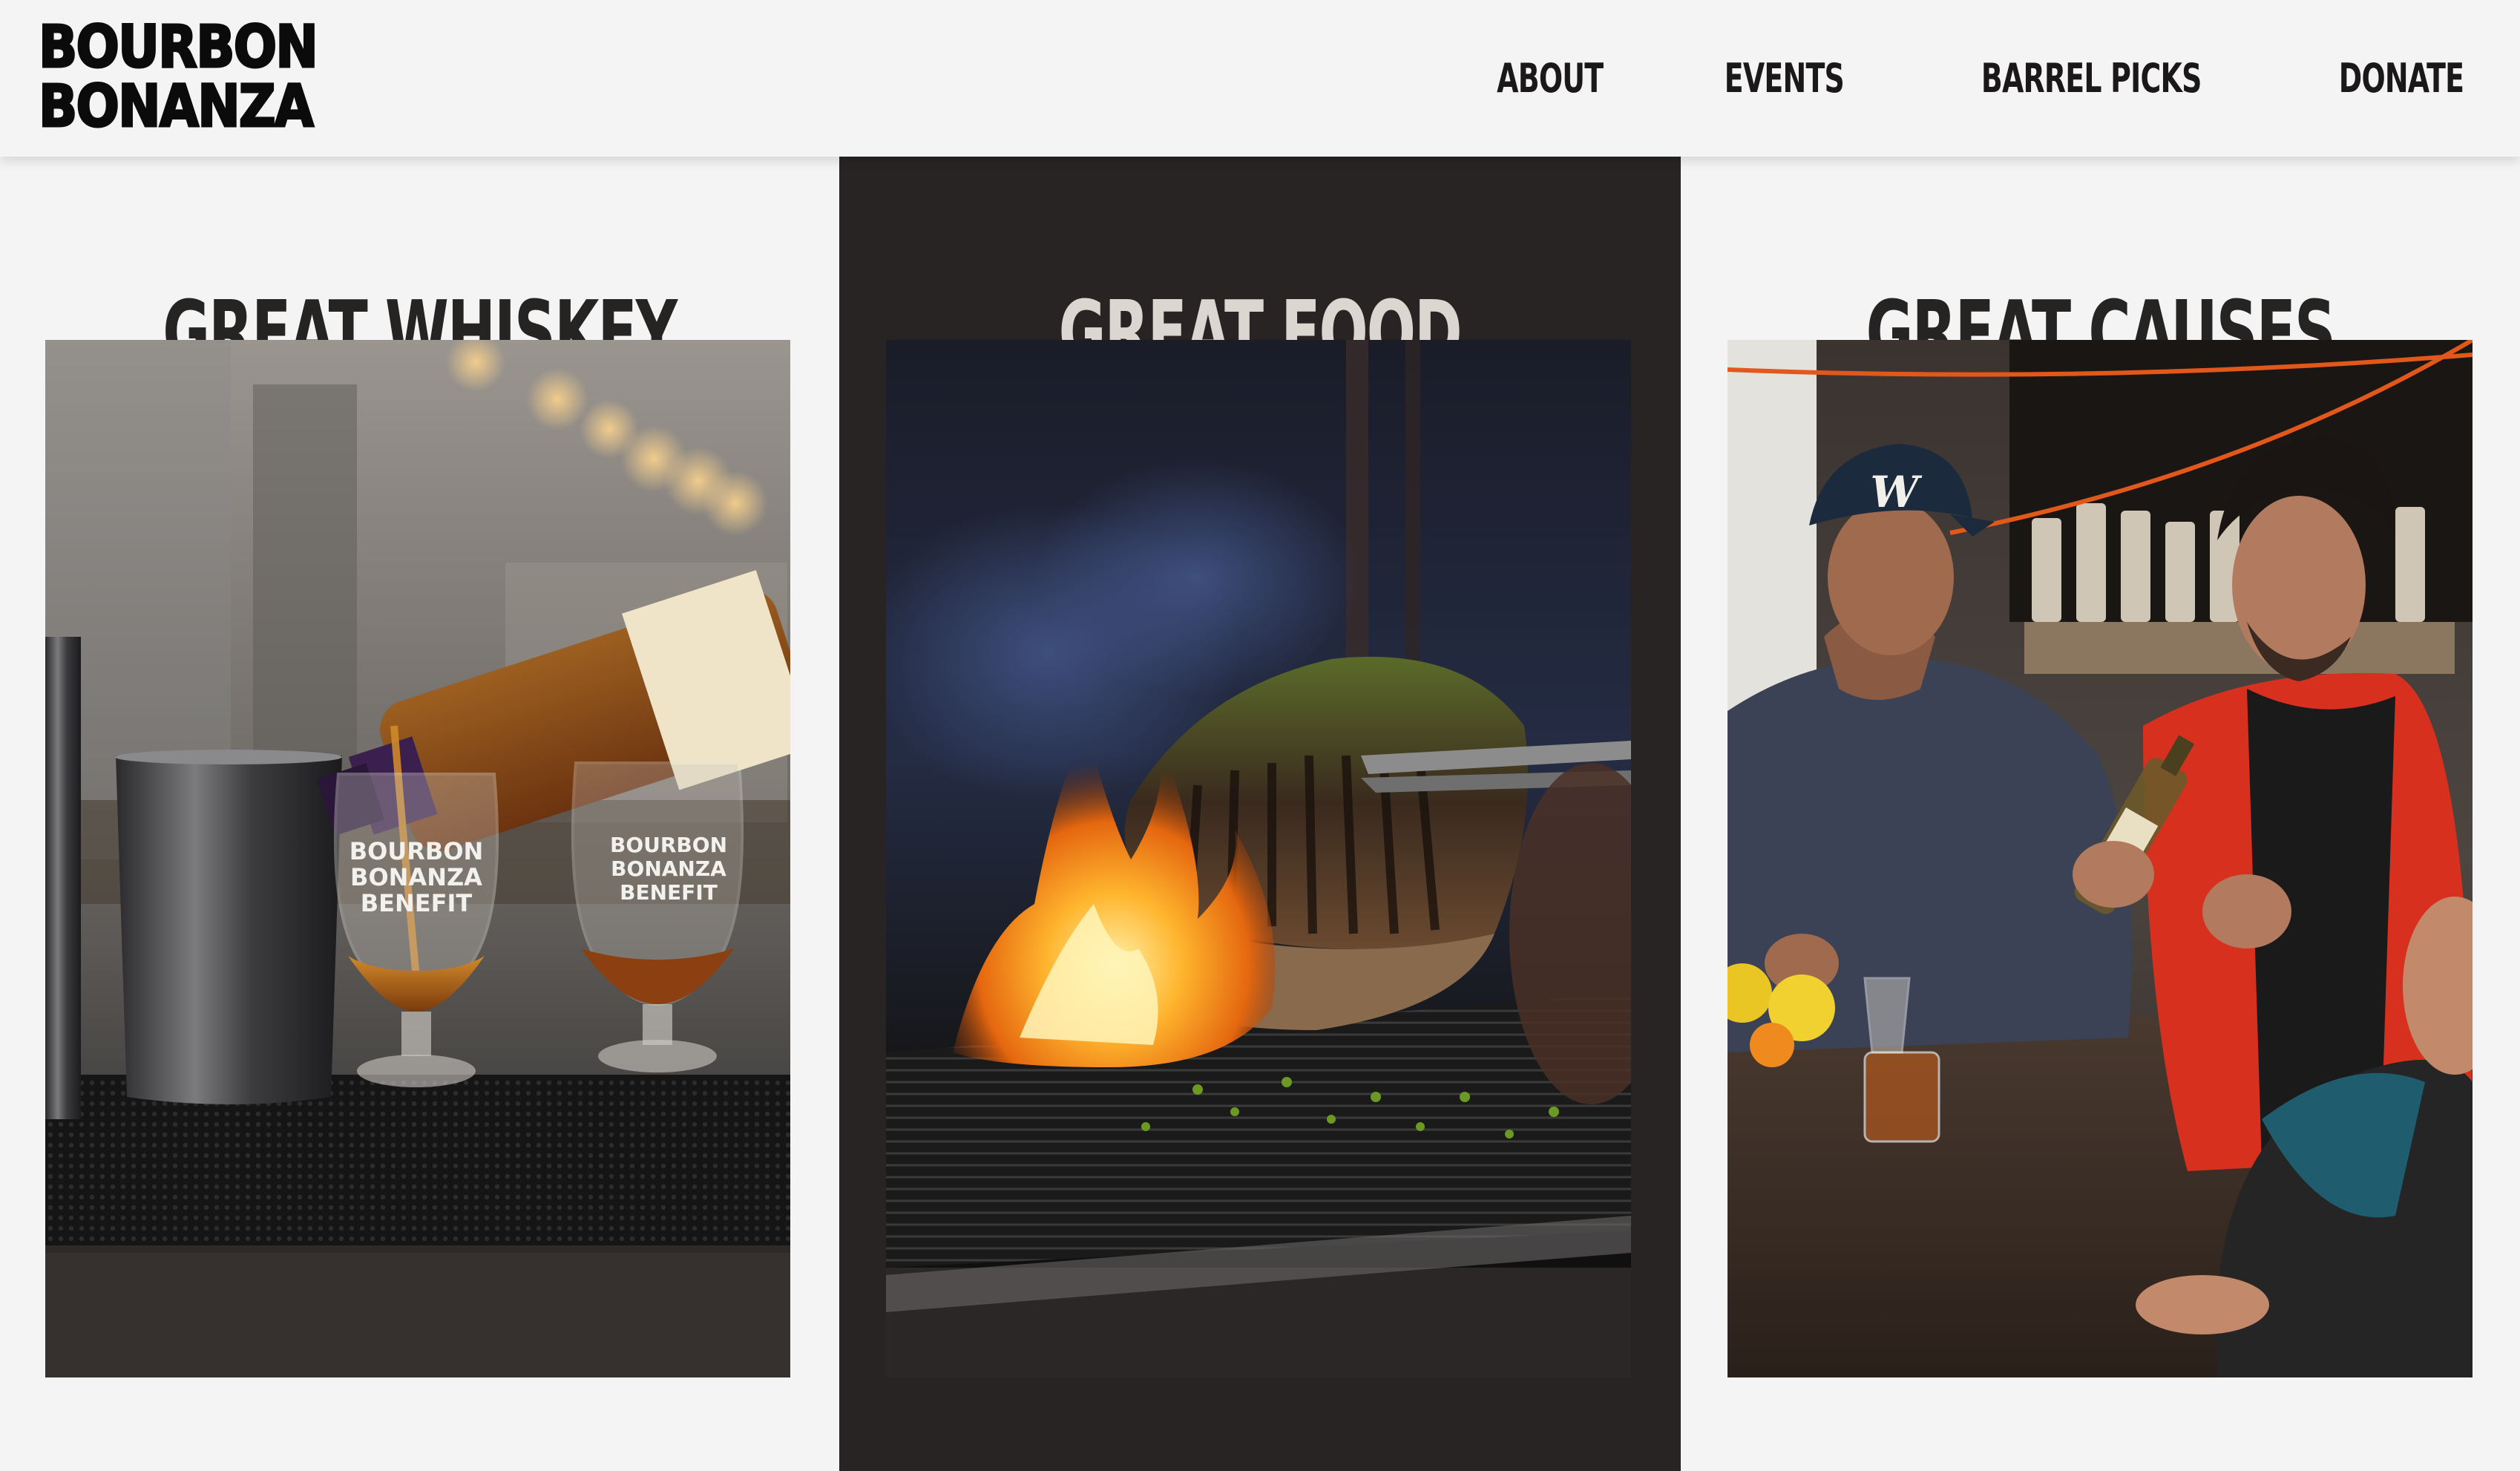  I want to click on site-logo: BOURBON BONANZA, so click(179, 77).